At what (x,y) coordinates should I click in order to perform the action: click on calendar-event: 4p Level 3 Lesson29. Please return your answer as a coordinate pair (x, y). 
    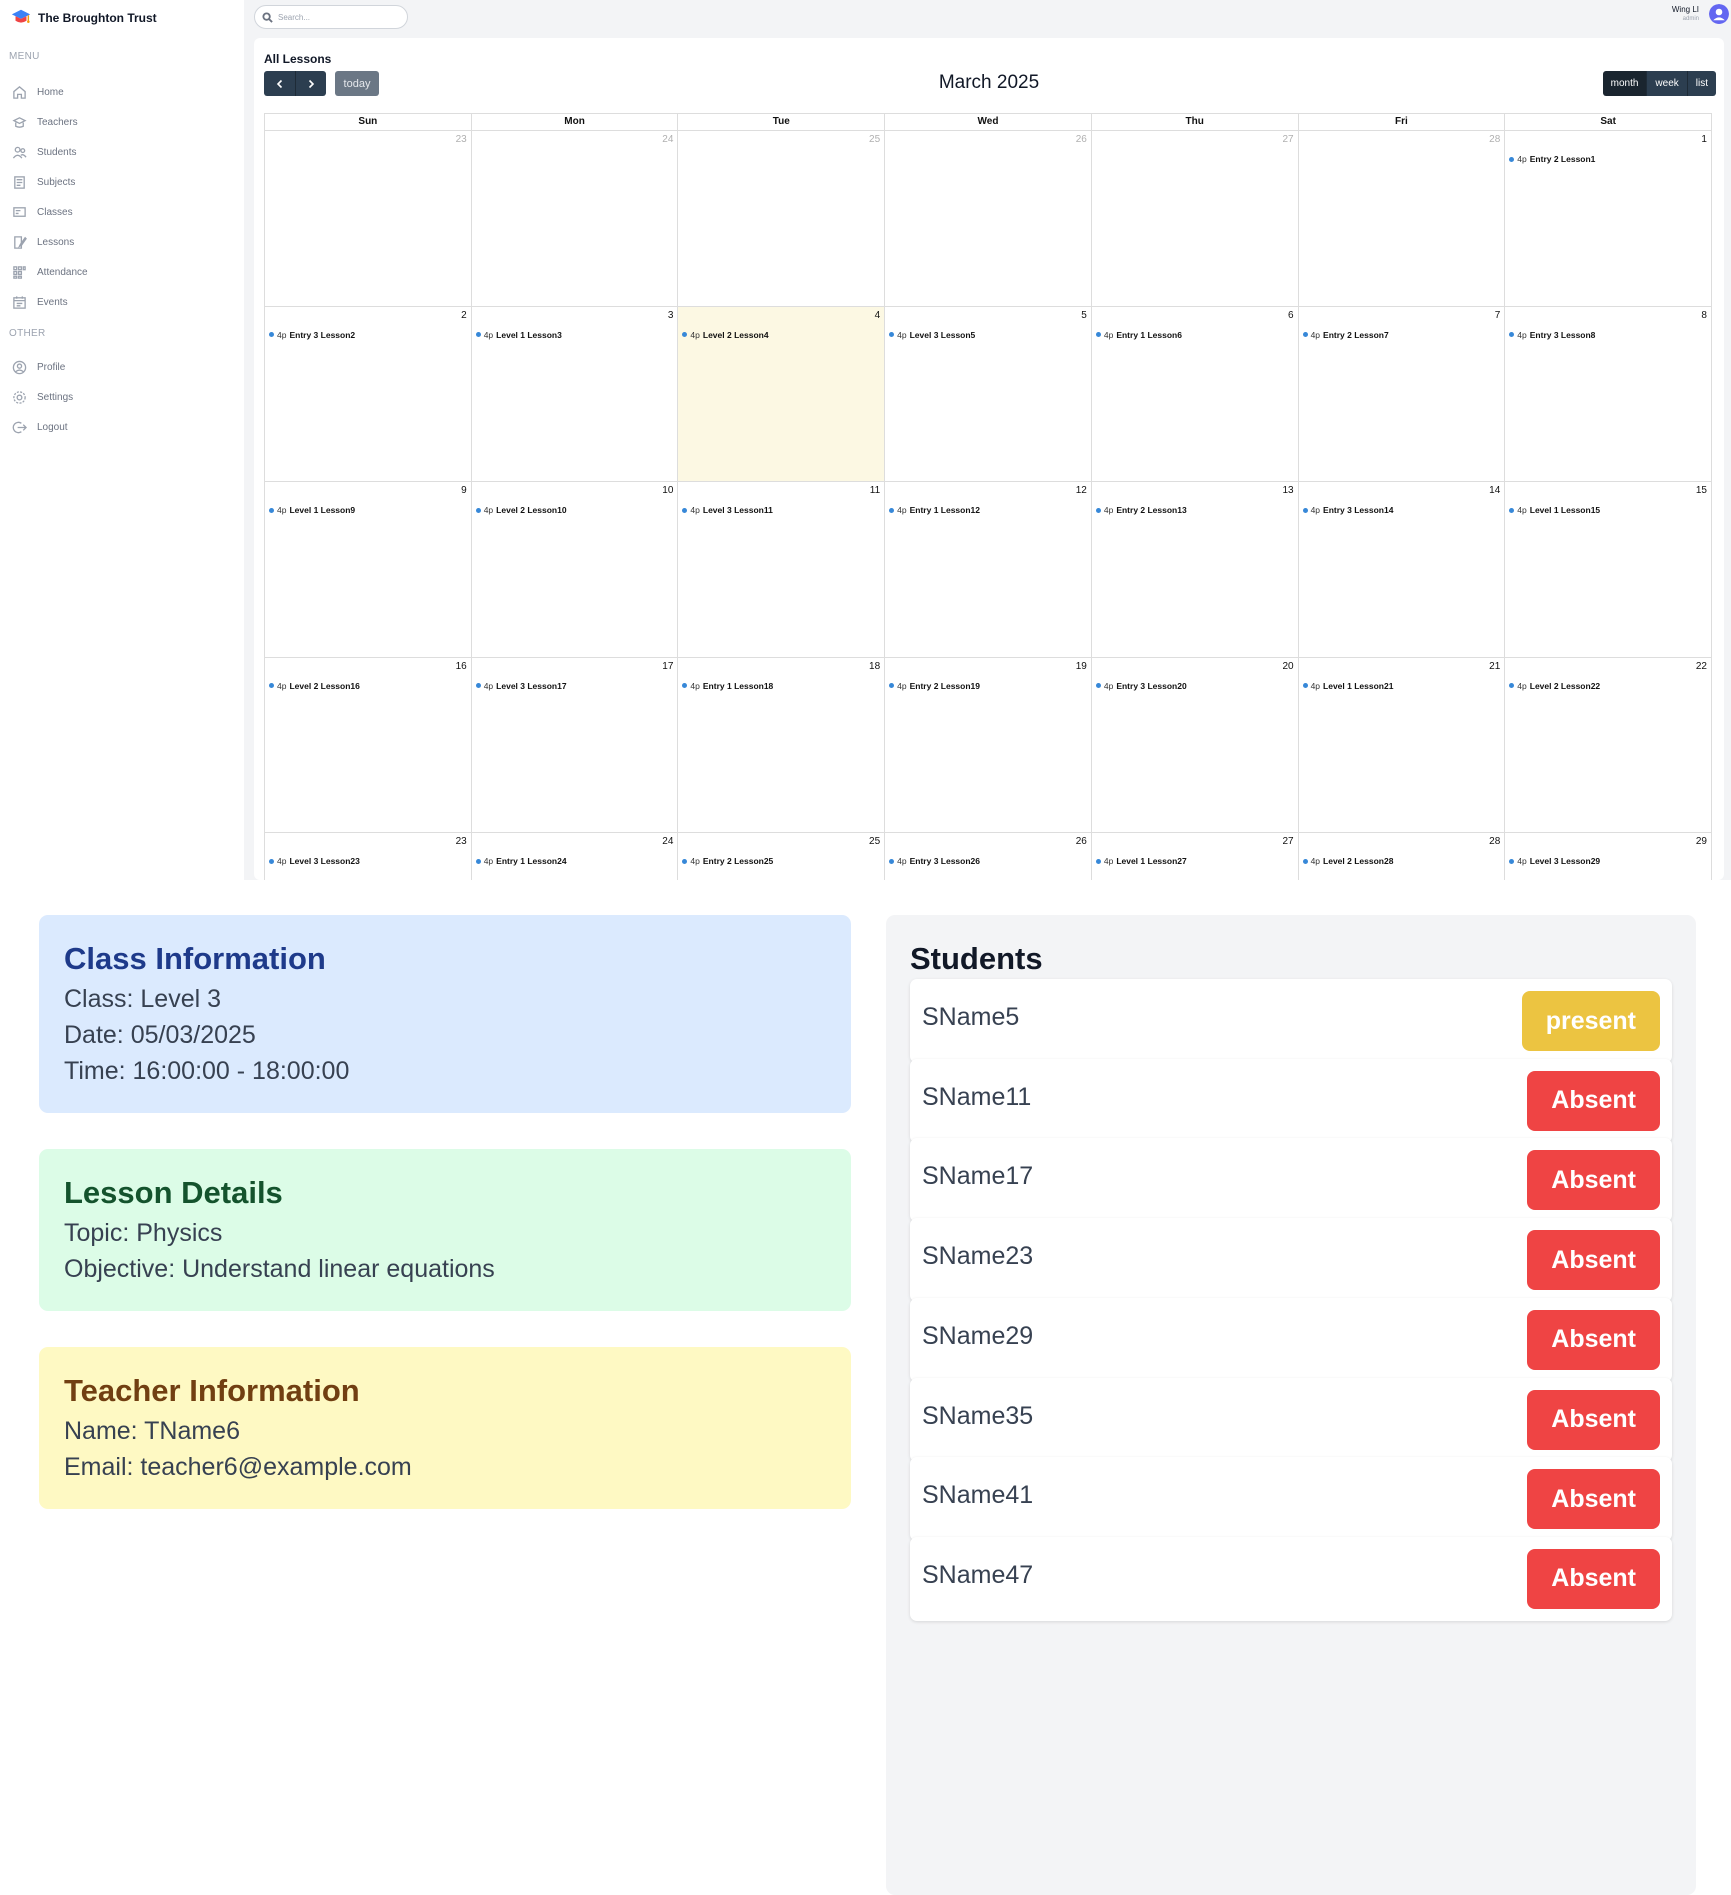
    Looking at the image, I should click on (1554, 861).